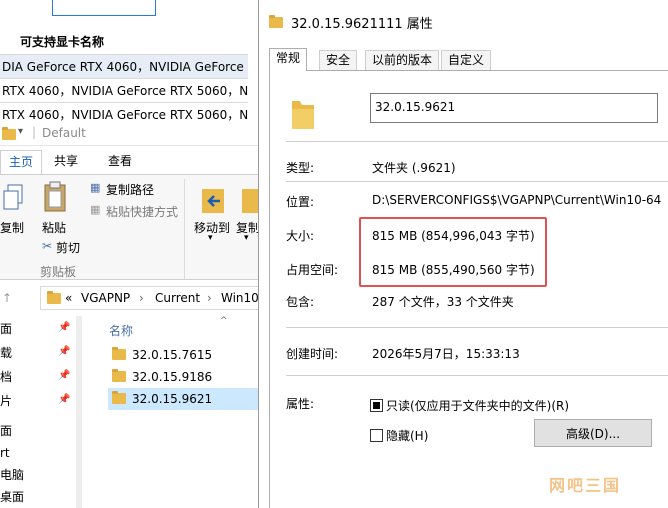 The width and height of the screenshot is (668, 508). I want to click on dialog-tabs: 常规 安全 以前的版本 自定义, so click(468, 59).